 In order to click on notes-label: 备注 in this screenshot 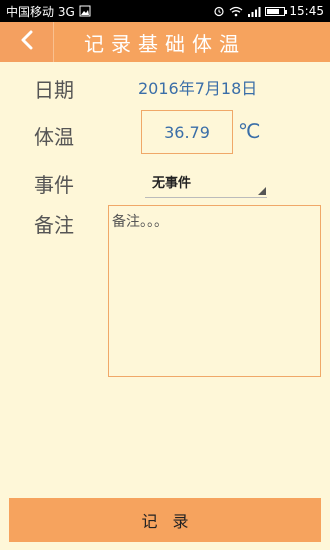, I will do `click(54, 225)`.